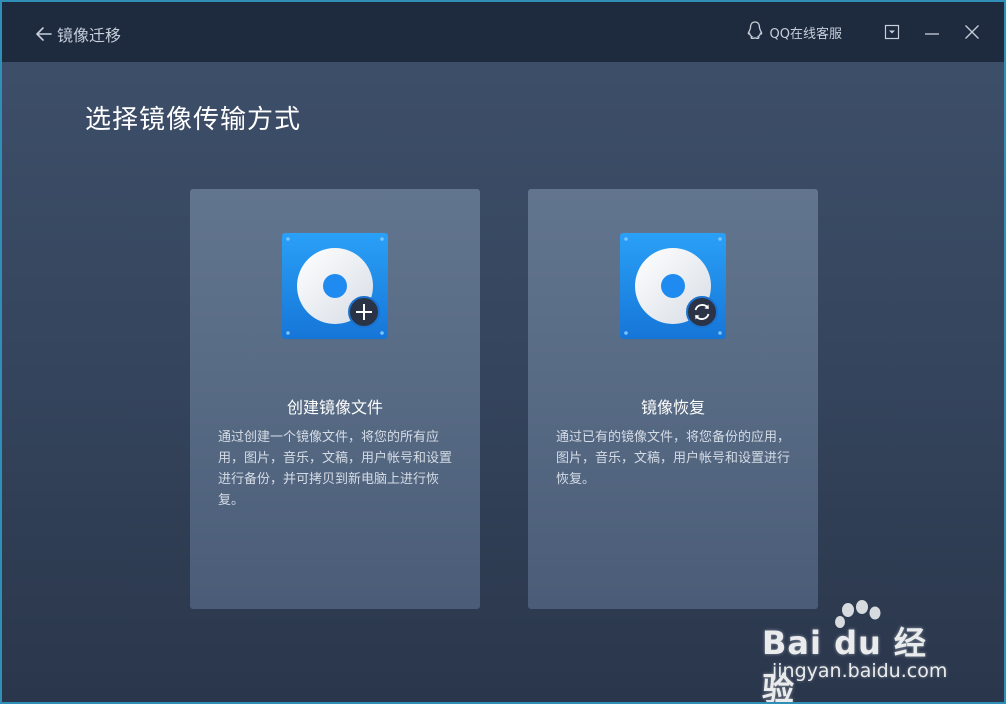  Describe the element at coordinates (755, 32) in the screenshot. I see `qq-penguin-icon` at that location.